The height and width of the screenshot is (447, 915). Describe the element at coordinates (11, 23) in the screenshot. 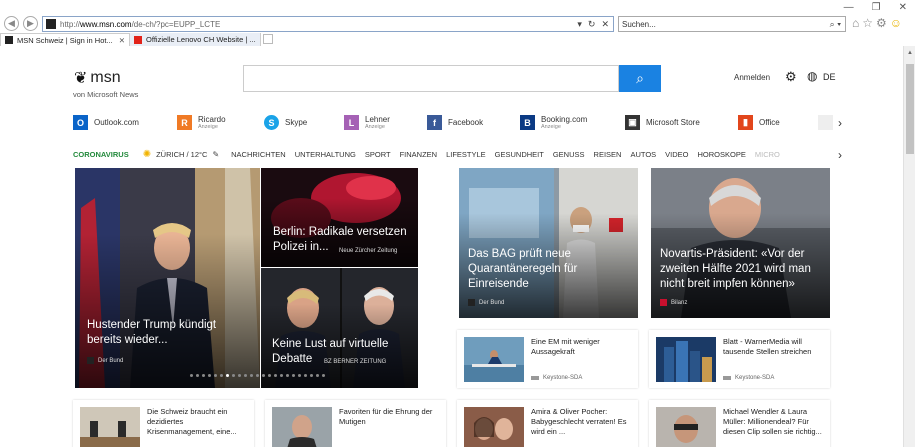

I see `back-button: ◀` at that location.